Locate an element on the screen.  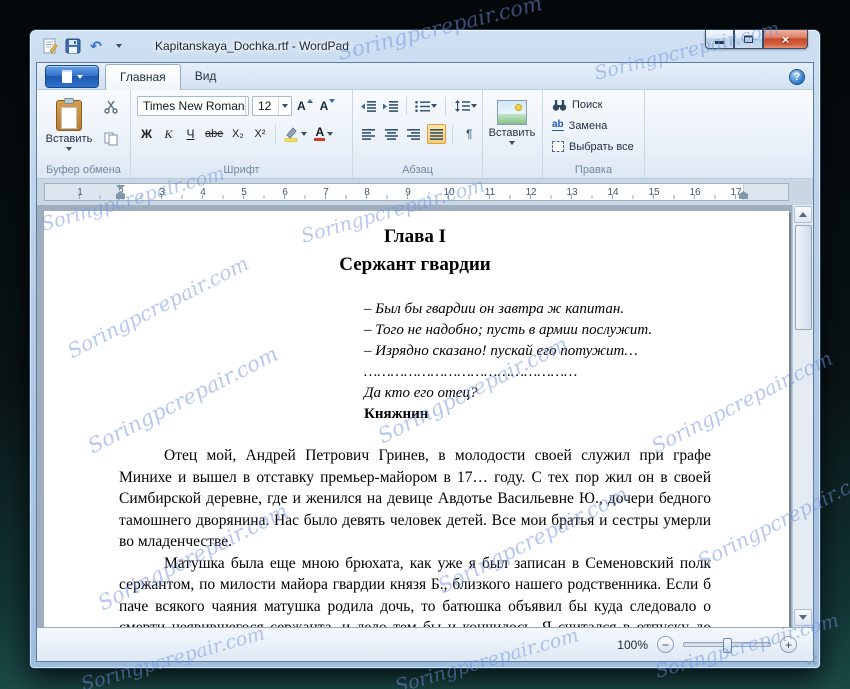
zoom-slider is located at coordinates (727, 645).